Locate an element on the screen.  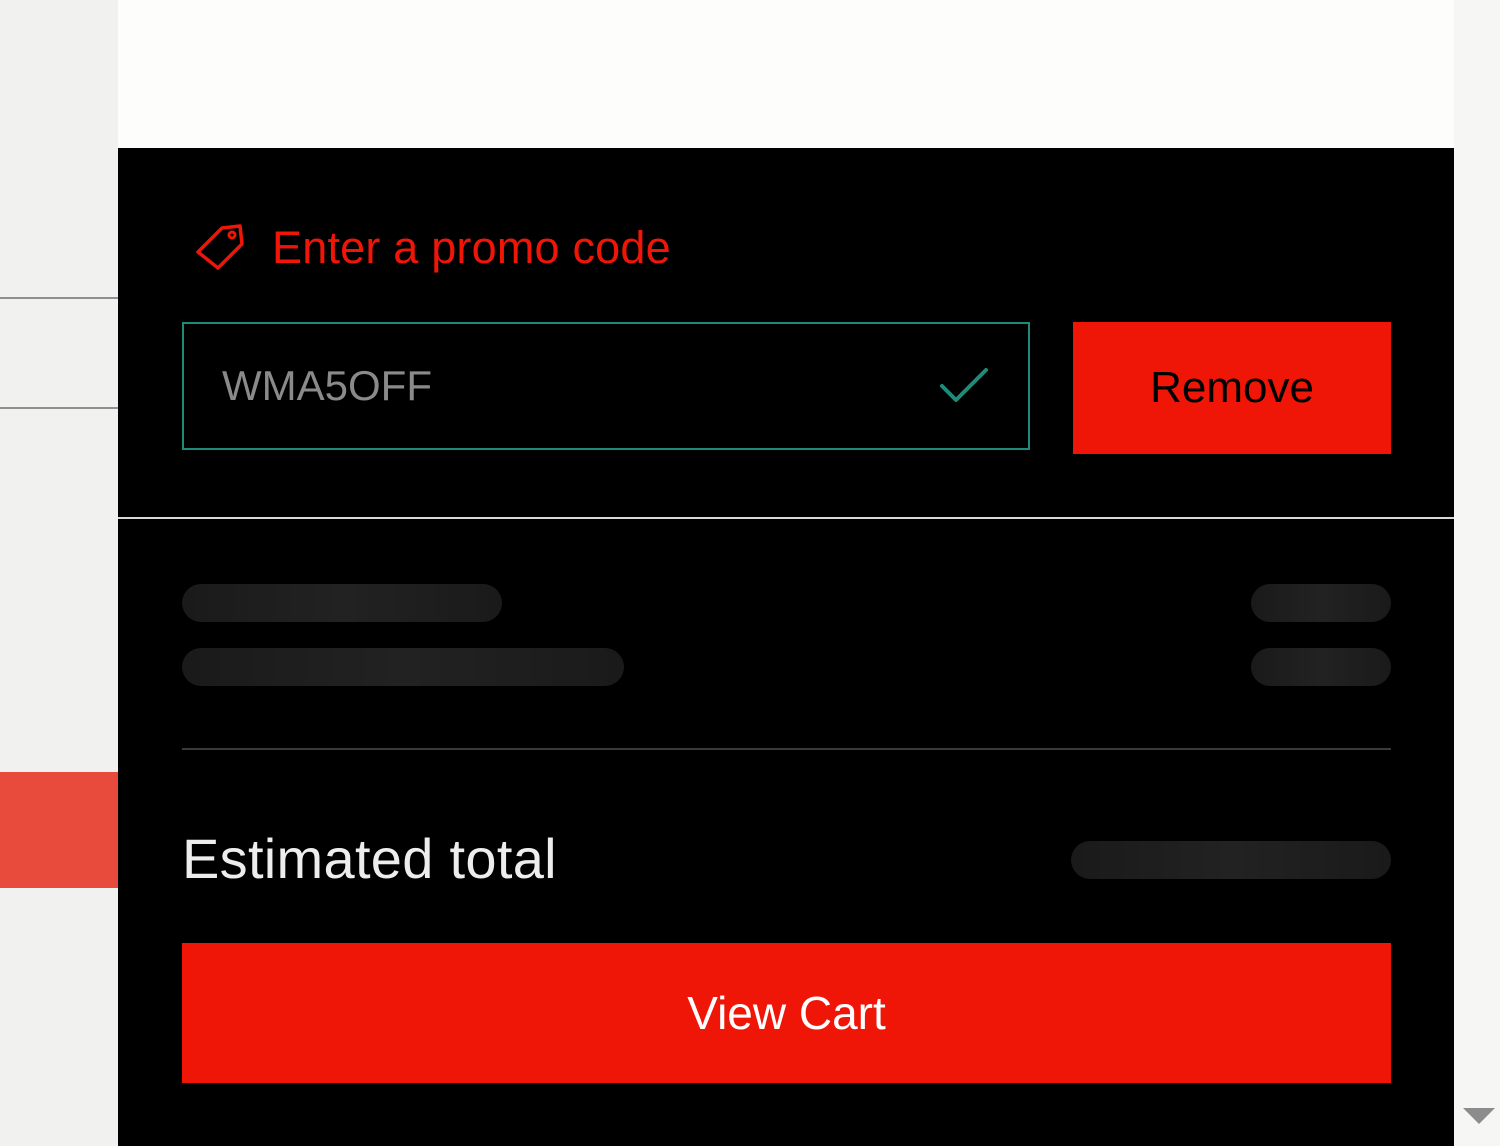
promo-code-input: WMA5OFF is located at coordinates (606, 386).